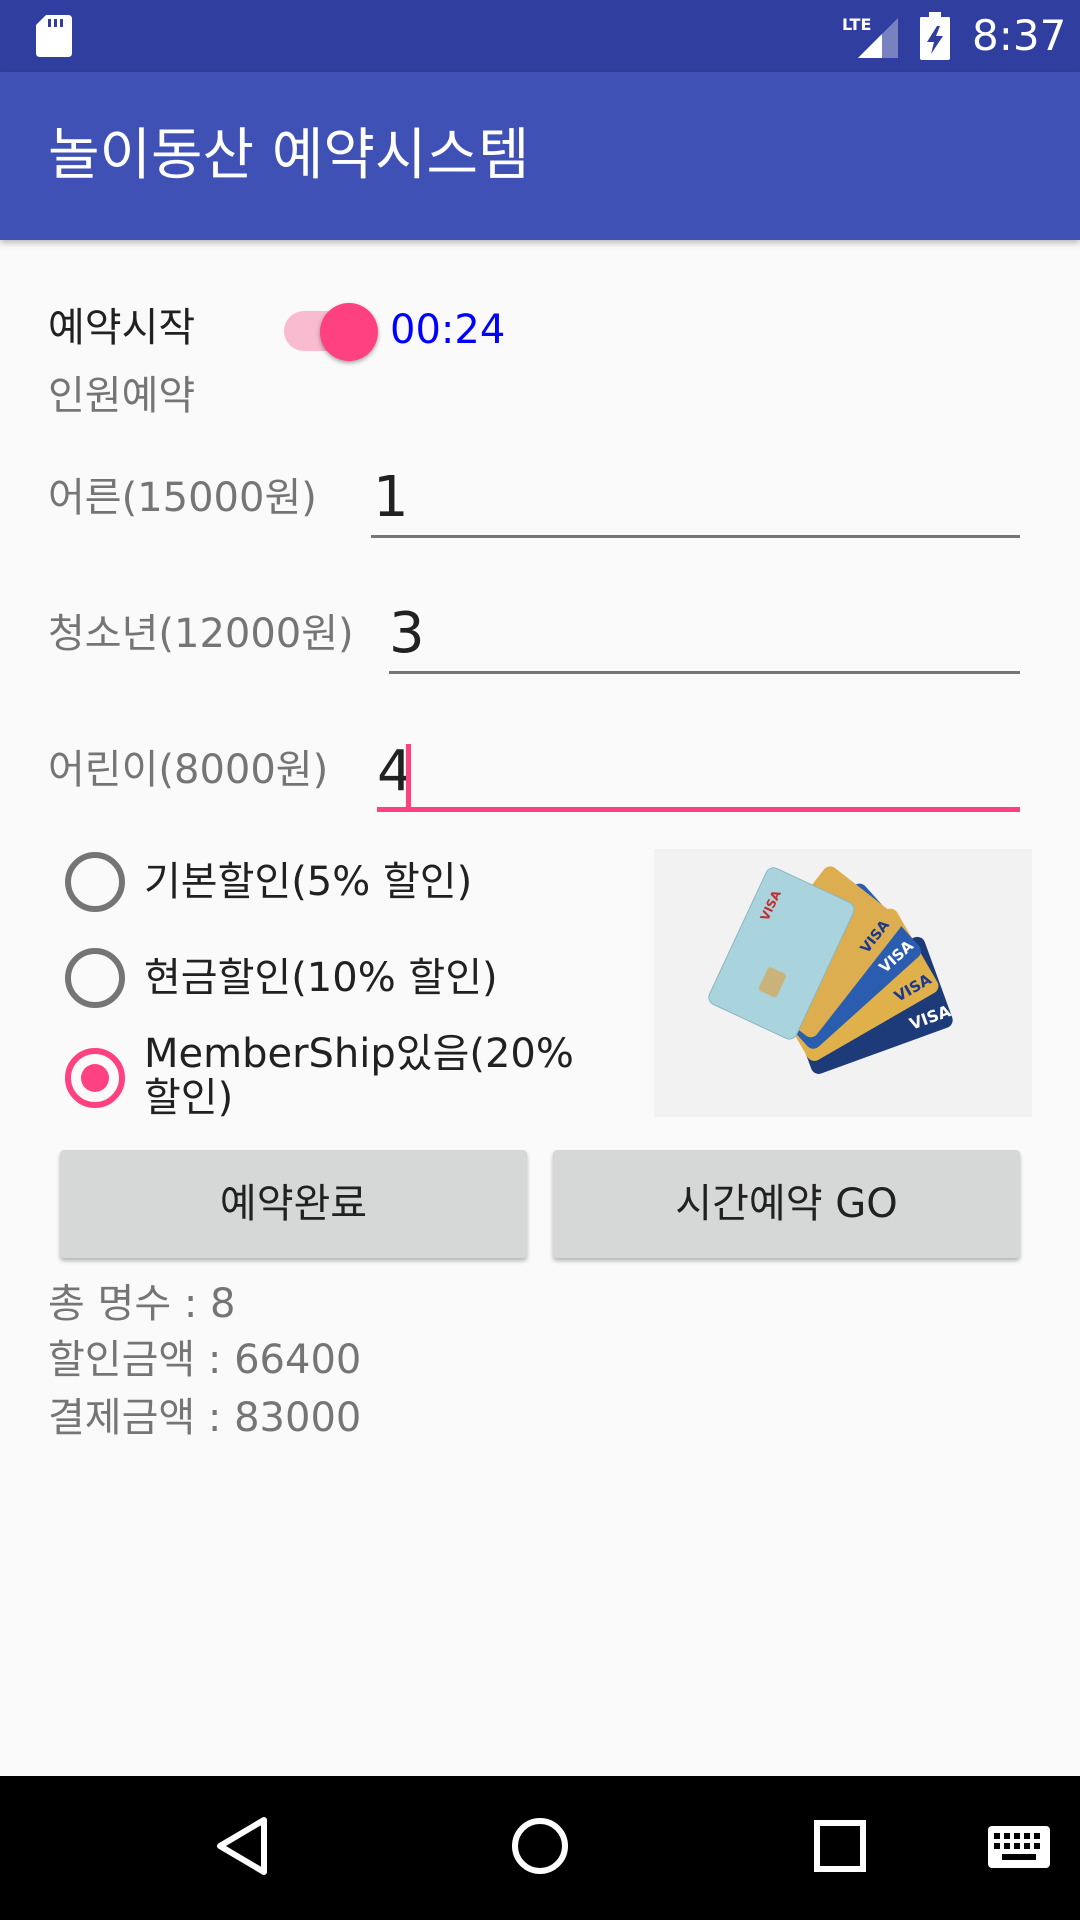 This screenshot has height=1920, width=1080. I want to click on child-input-underline, so click(698, 809).